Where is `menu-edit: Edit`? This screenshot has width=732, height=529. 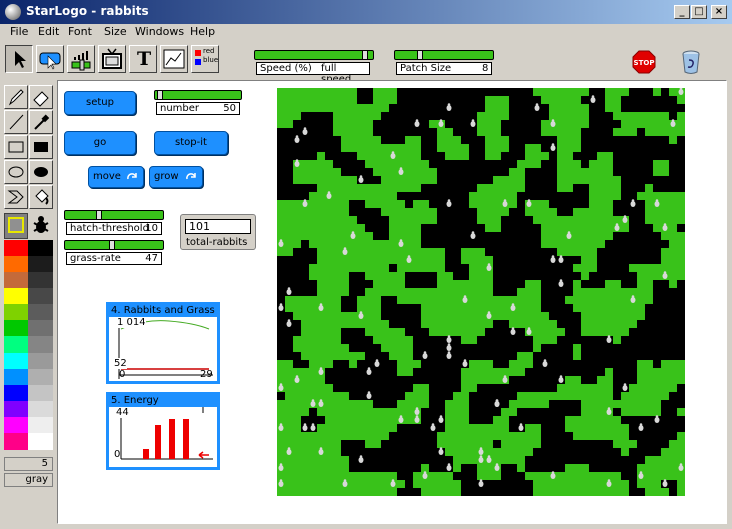
menu-edit: Edit is located at coordinates (48, 31).